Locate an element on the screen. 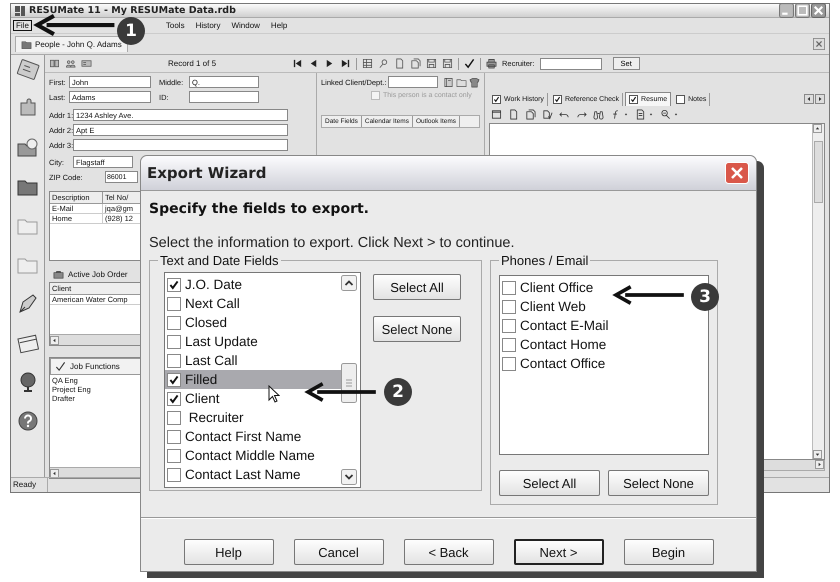  list-item: Contact Office is located at coordinates (554, 363).